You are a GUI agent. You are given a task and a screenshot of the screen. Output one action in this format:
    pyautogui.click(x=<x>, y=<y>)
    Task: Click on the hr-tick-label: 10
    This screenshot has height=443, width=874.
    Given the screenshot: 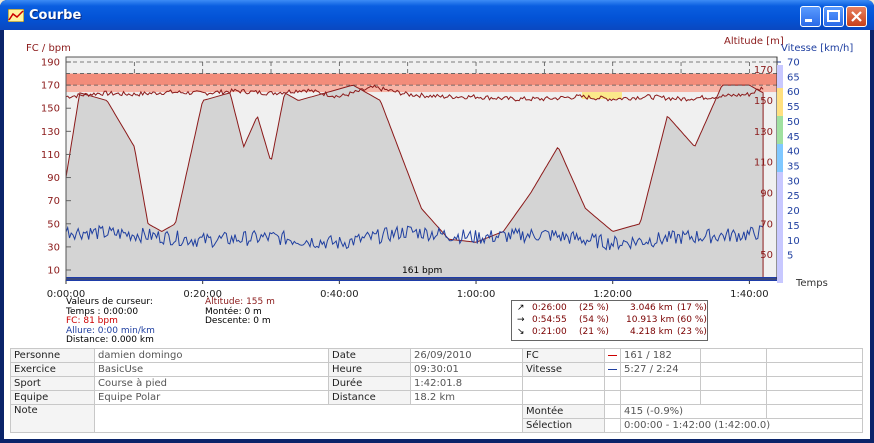 What is the action you would take?
    pyautogui.click(x=53, y=271)
    